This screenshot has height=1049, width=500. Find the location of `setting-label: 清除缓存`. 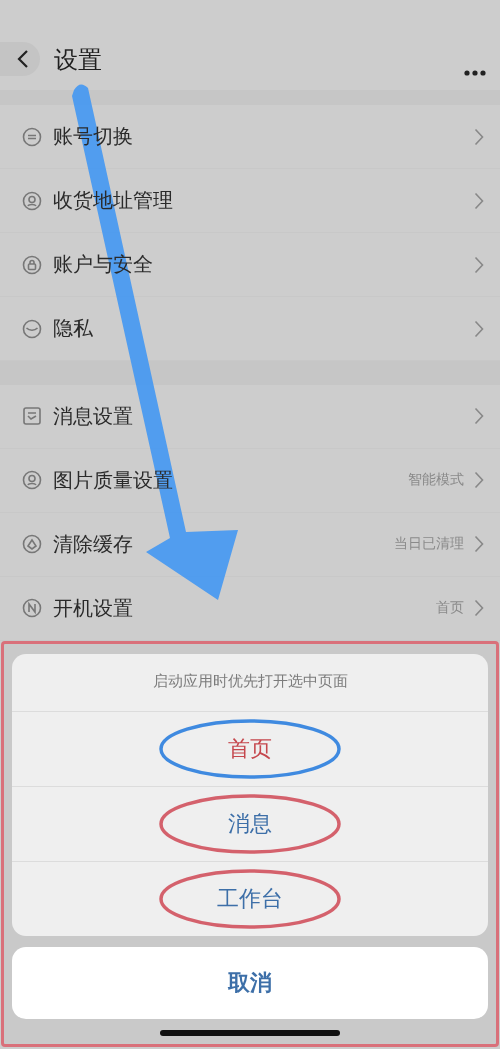

setting-label: 清除缓存 is located at coordinates (93, 544).